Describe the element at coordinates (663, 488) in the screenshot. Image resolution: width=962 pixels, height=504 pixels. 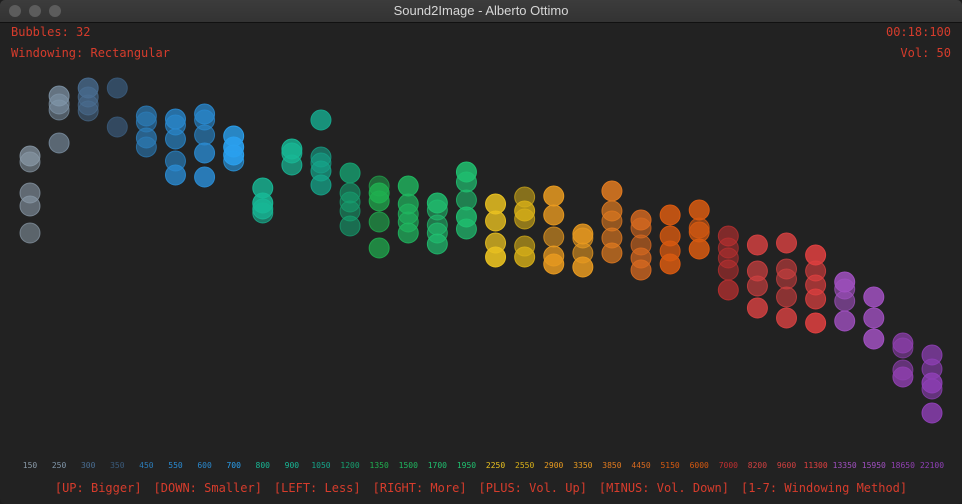
I see `help-item: [MINUS: Vol. Down]` at that location.